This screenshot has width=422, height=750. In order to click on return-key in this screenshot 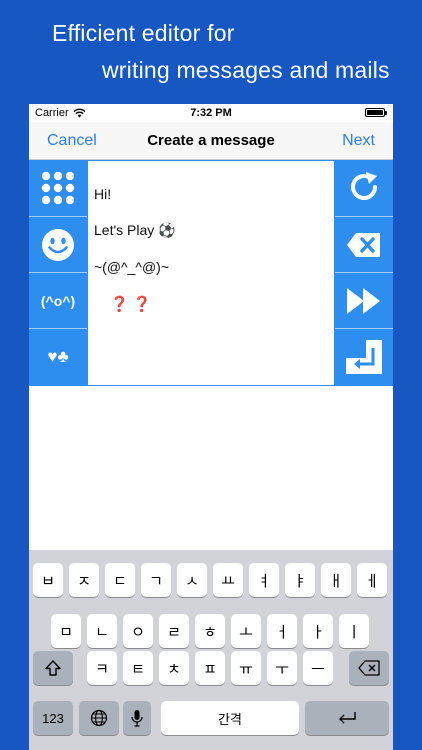, I will do `click(347, 718)`.